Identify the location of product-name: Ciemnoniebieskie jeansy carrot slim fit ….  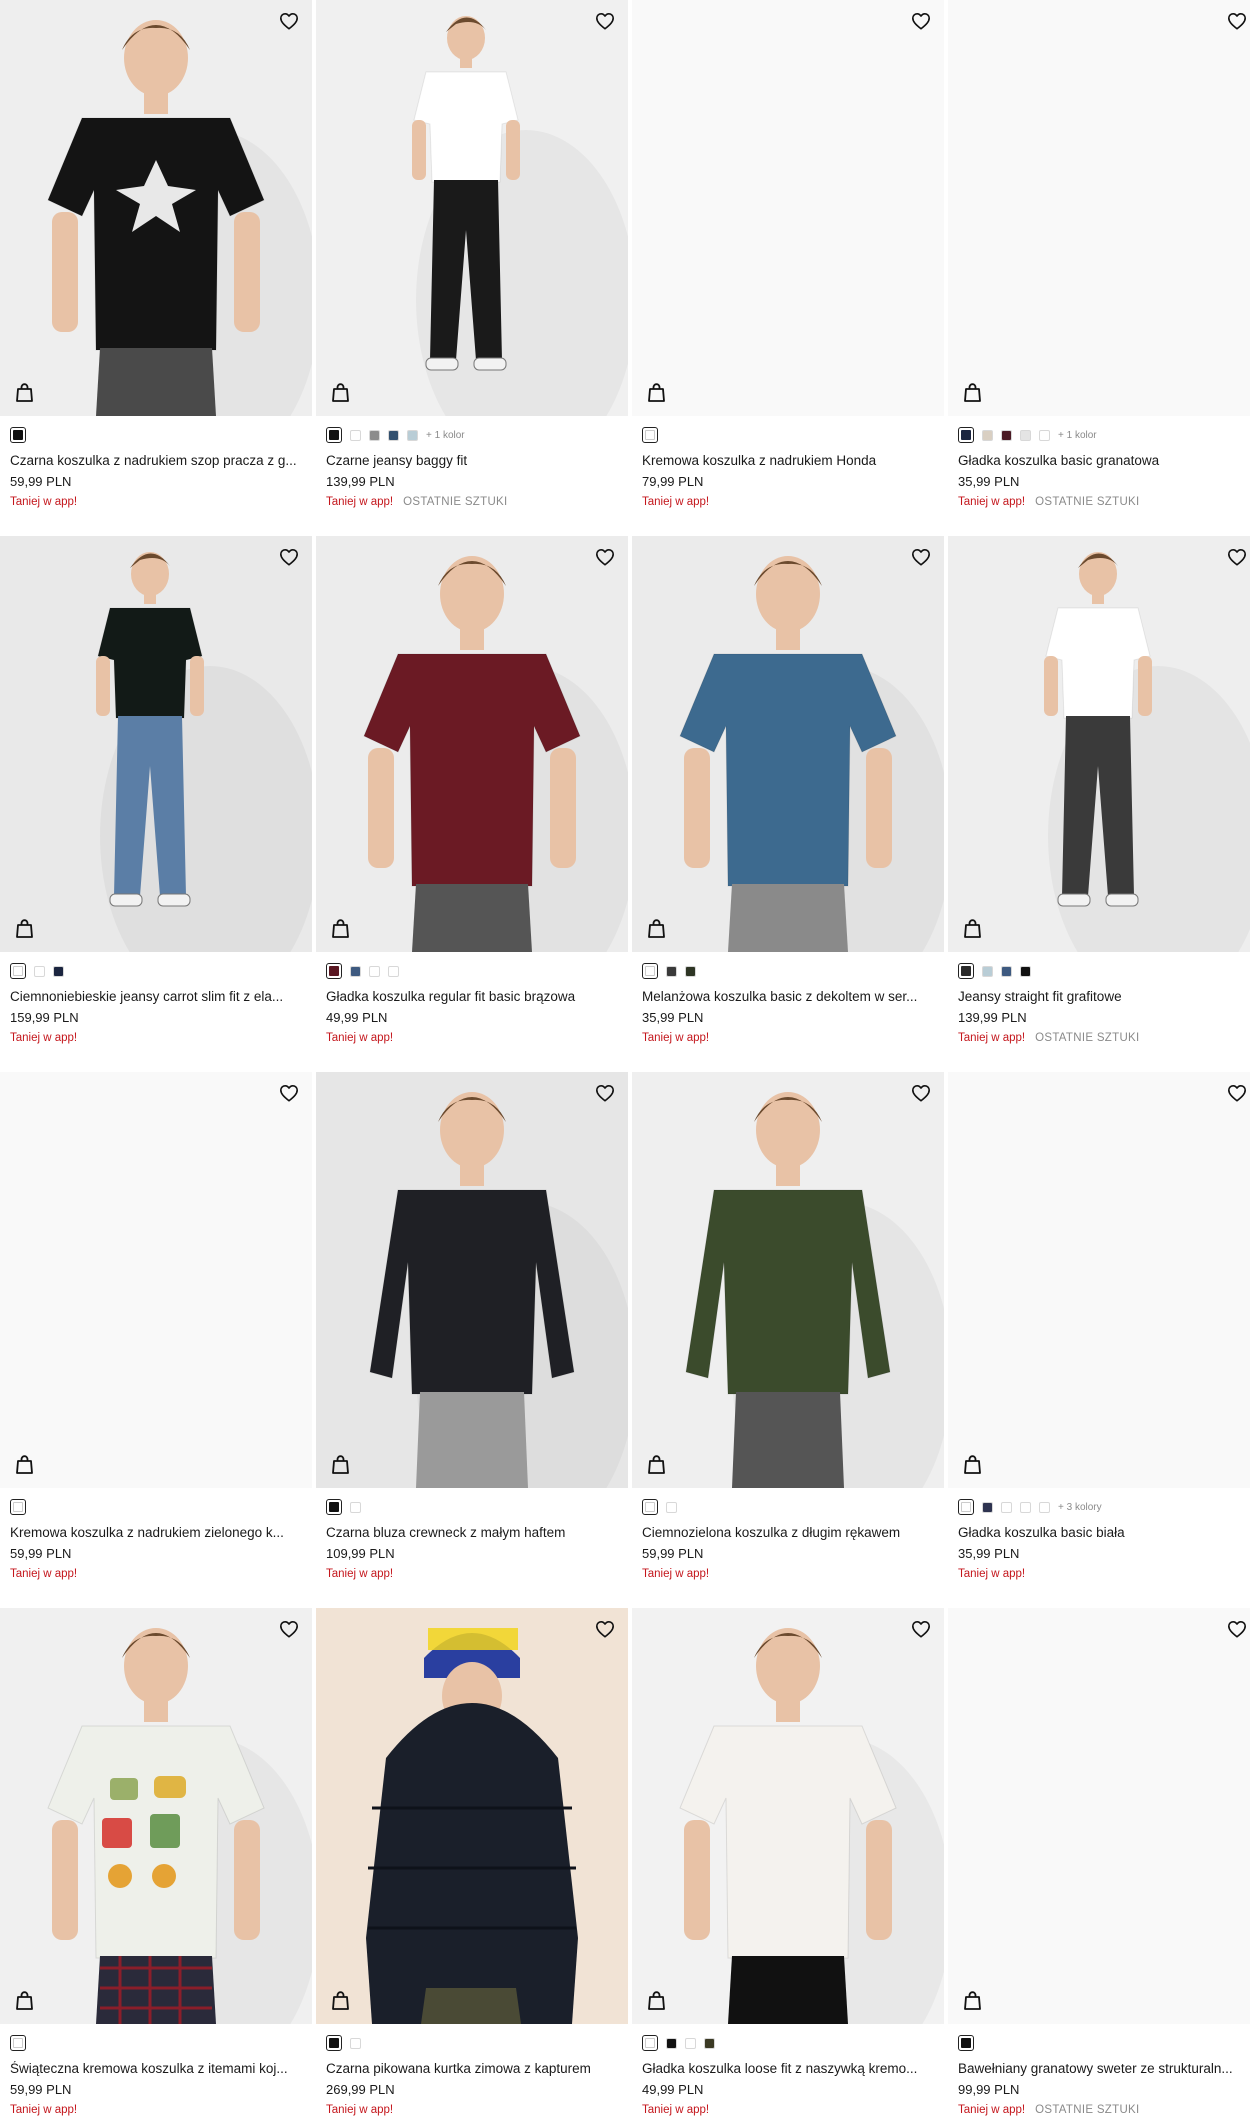
(156, 997).